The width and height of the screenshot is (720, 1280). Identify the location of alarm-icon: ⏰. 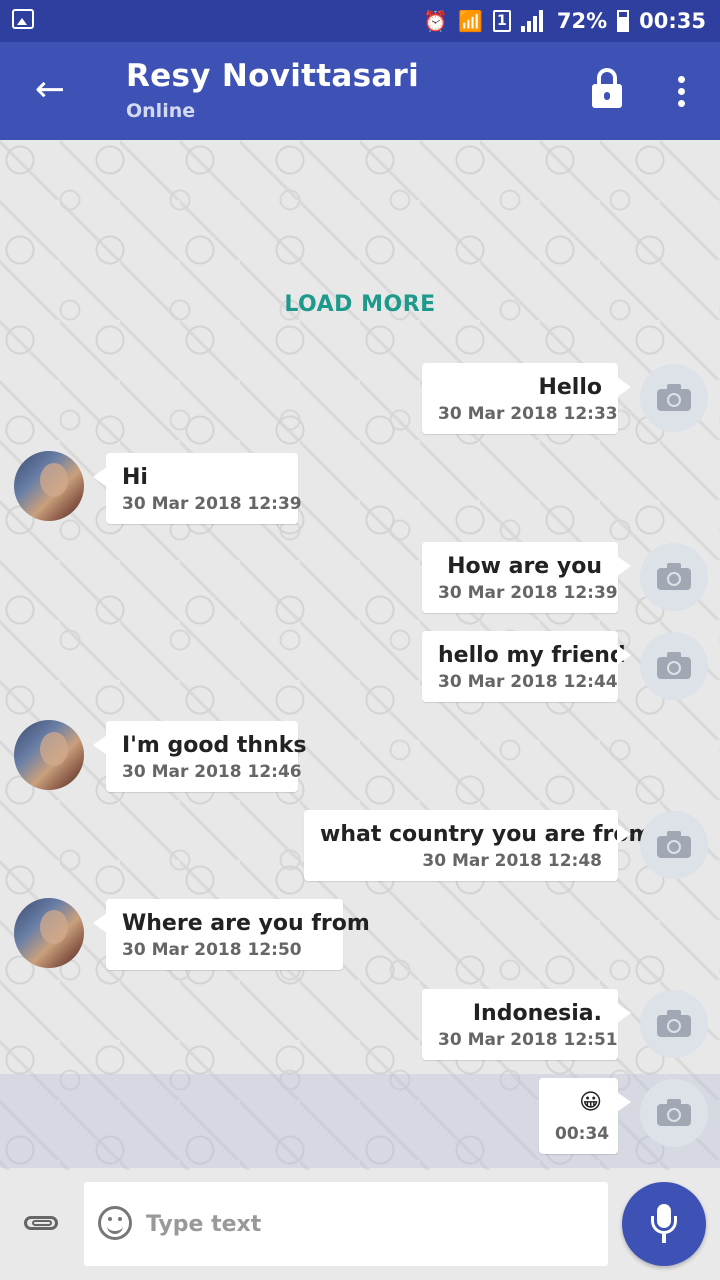
(435, 21).